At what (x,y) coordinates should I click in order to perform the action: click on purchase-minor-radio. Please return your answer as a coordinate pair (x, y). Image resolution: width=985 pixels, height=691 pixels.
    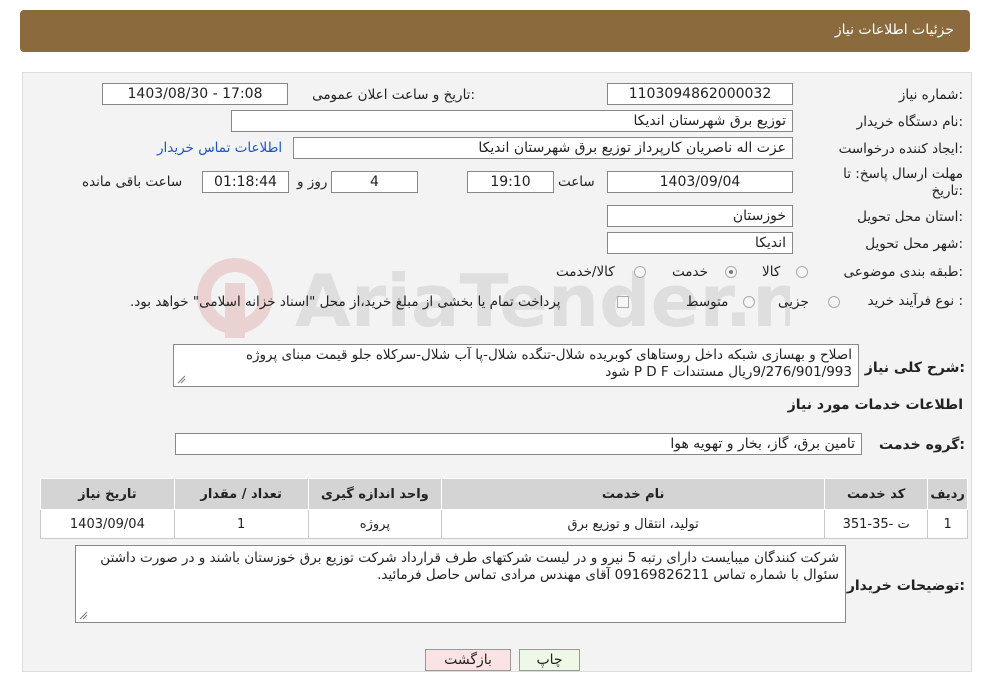
    Looking at the image, I should click on (834, 302).